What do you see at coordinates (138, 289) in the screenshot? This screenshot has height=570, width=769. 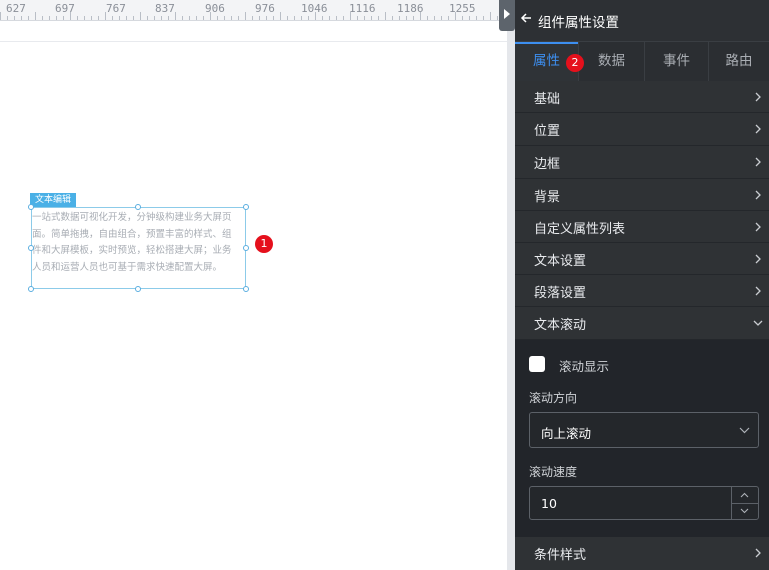 I see `resize-handle-bottom` at bounding box center [138, 289].